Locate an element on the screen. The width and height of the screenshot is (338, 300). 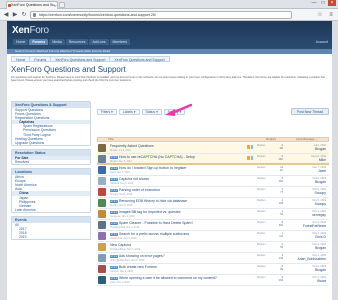
last-message-user: Arian_Bohlusshbm is located at coordinates (304, 259).